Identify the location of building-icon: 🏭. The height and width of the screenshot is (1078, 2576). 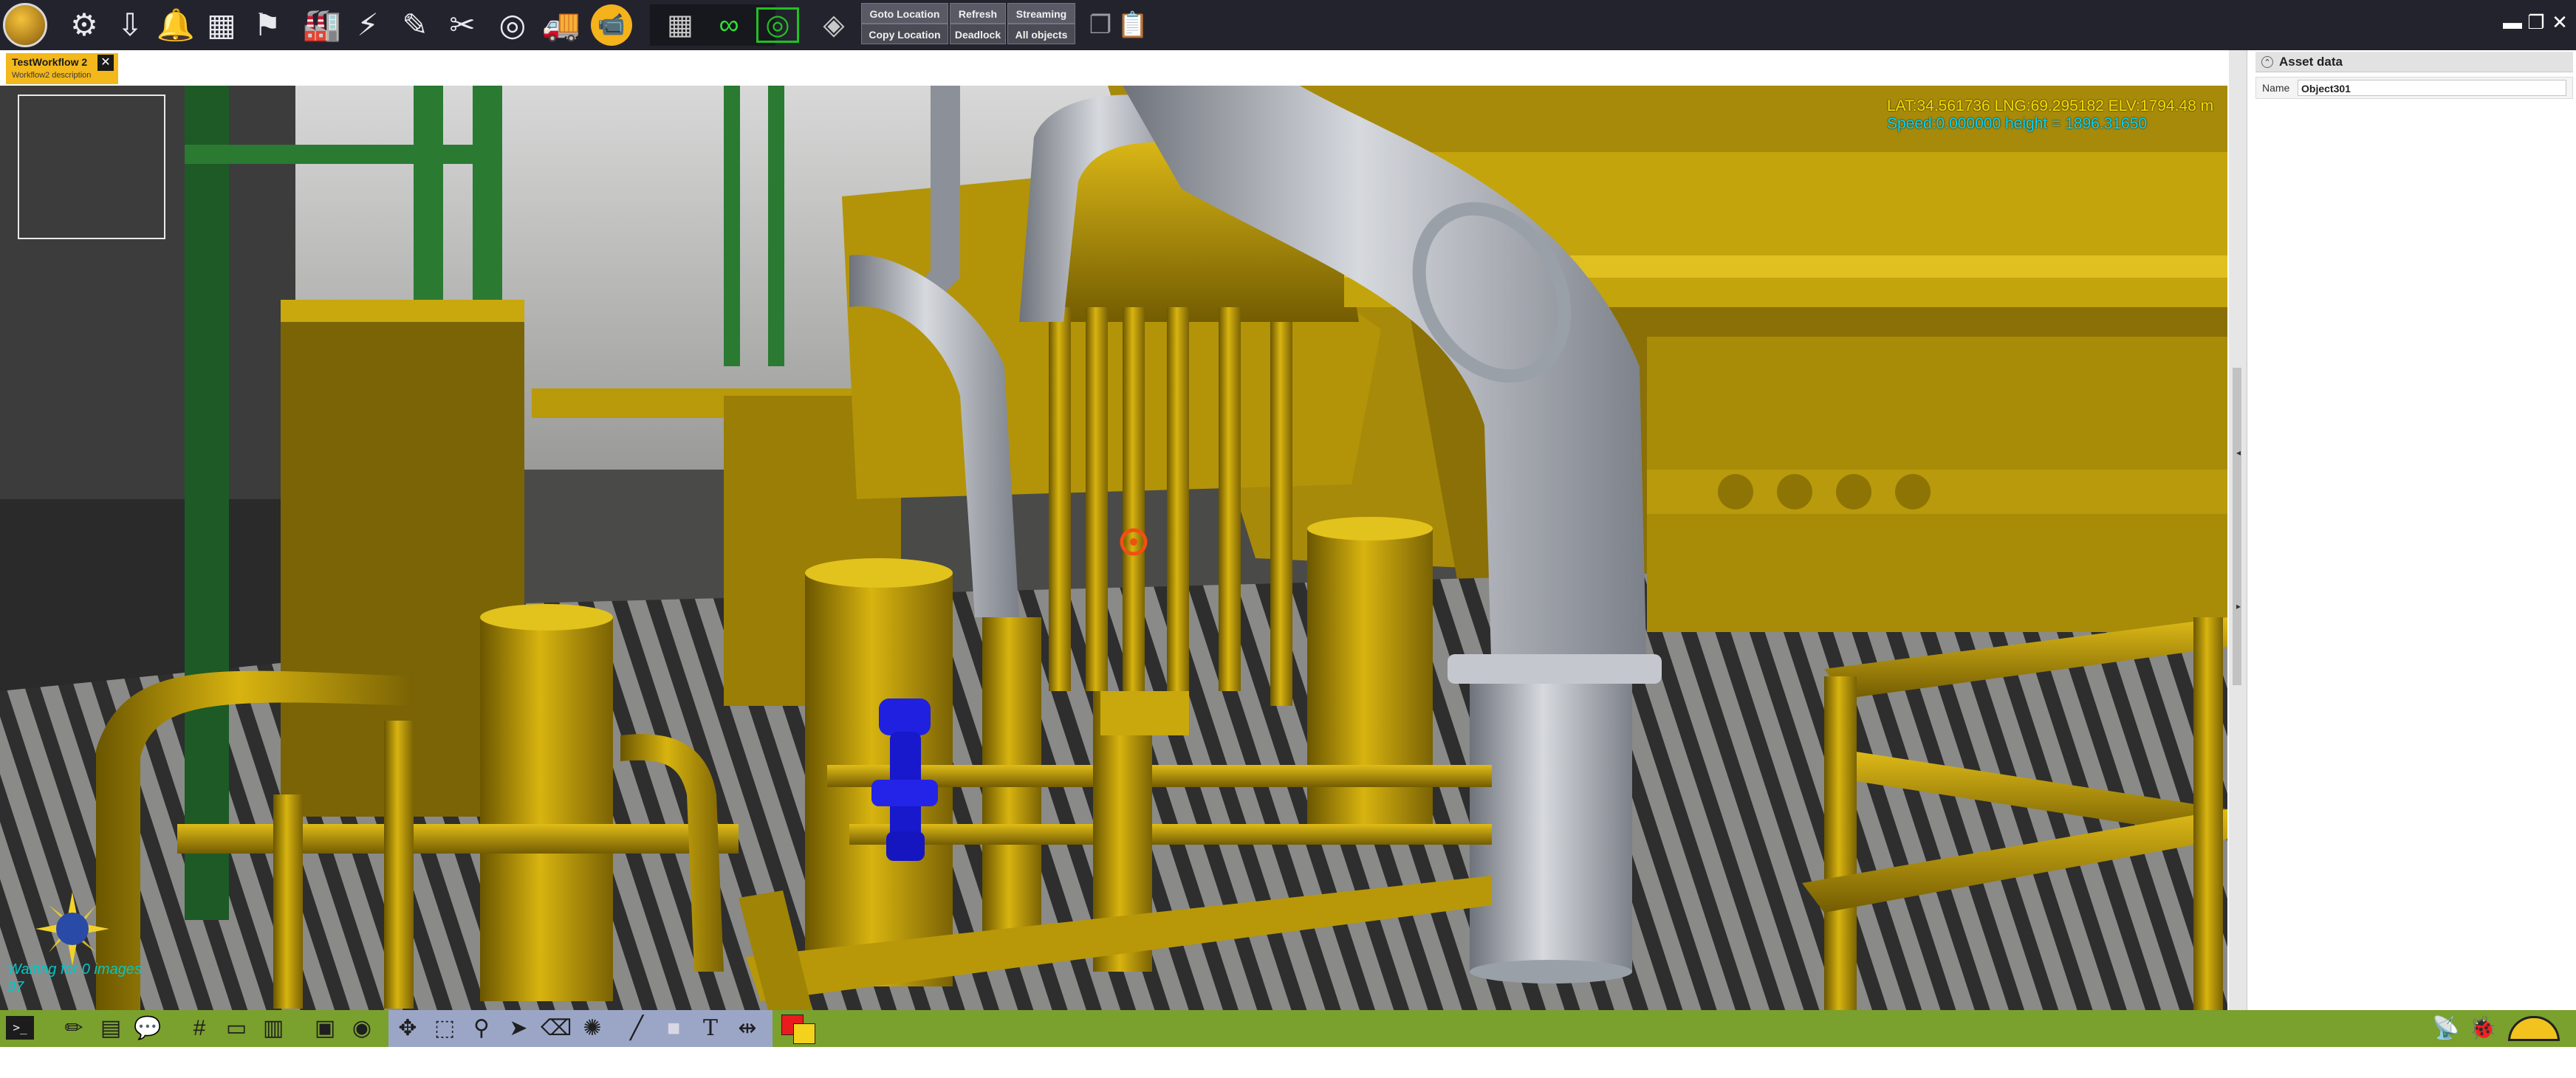
(322, 25).